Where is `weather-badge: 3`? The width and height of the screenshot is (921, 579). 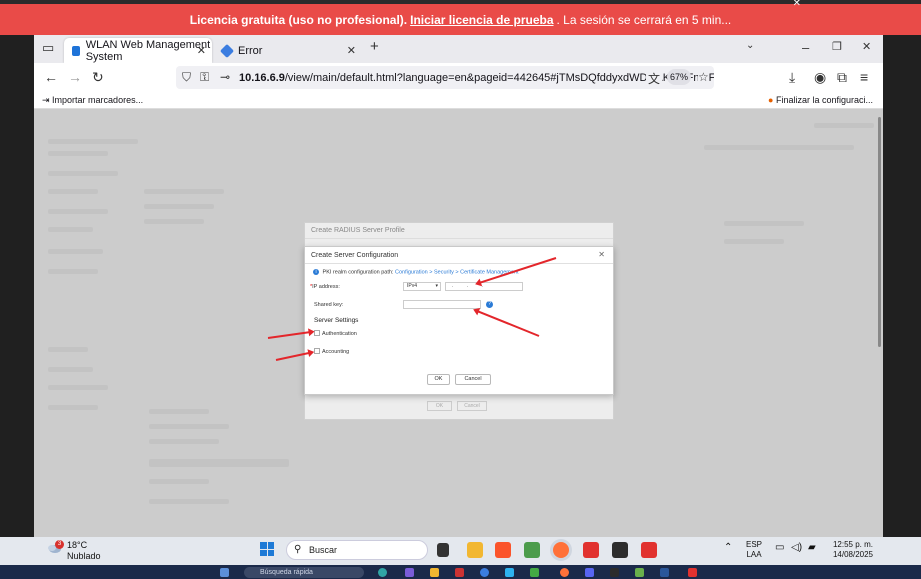
weather-badge: 3 is located at coordinates (59, 544).